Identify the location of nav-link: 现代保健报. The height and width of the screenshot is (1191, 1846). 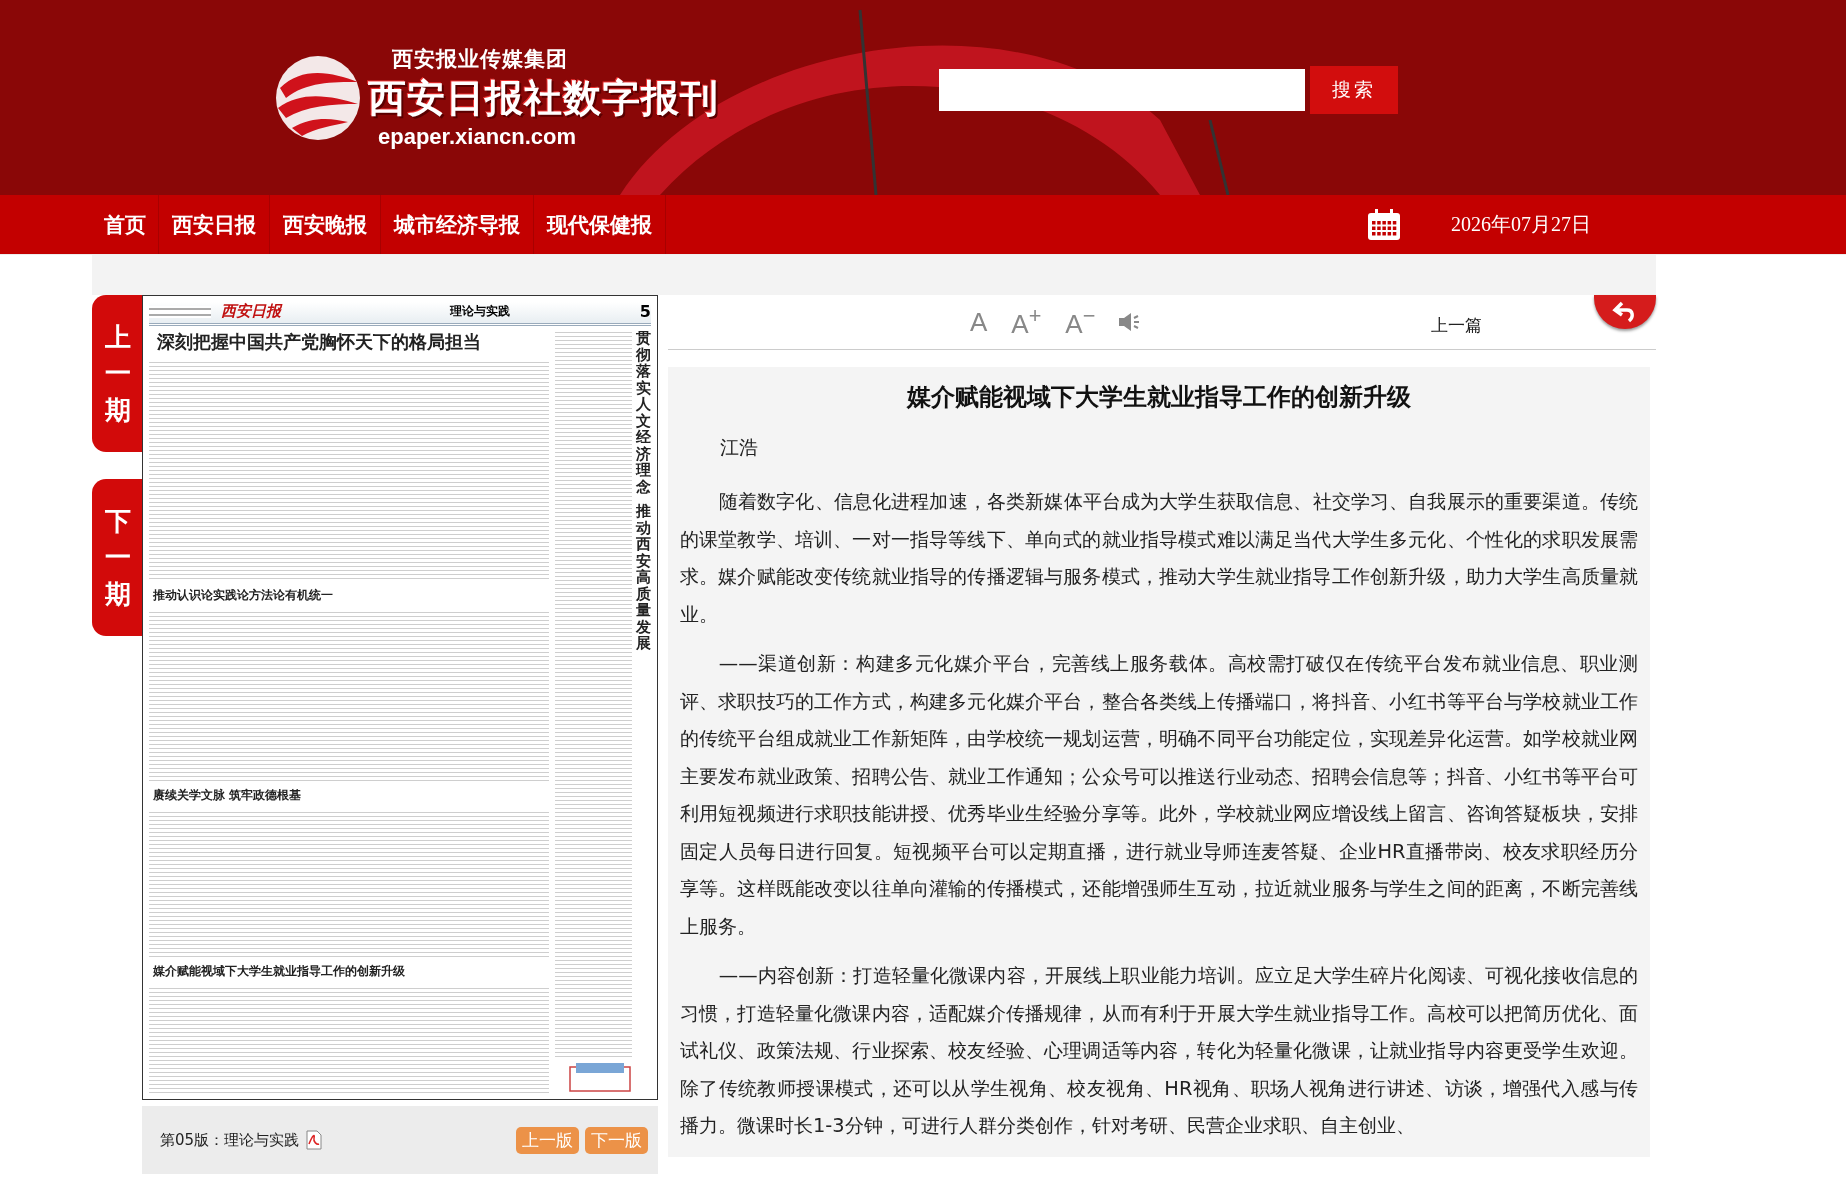
(600, 224).